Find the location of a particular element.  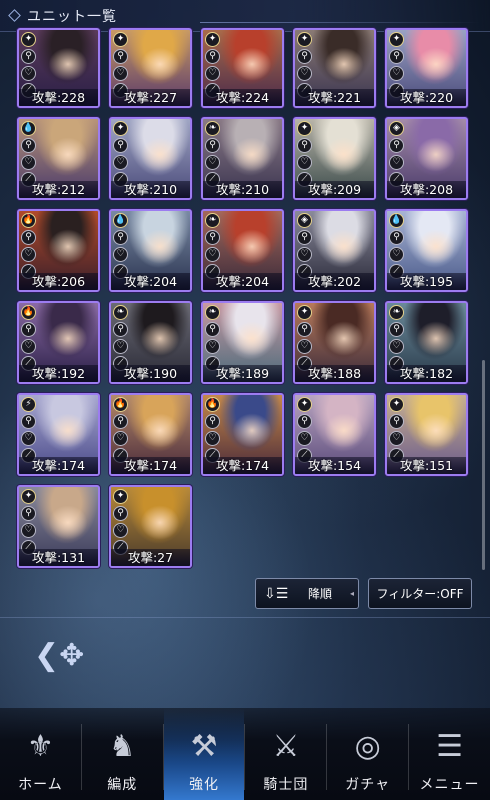

home-icon: ⚜ is located at coordinates (40, 746).